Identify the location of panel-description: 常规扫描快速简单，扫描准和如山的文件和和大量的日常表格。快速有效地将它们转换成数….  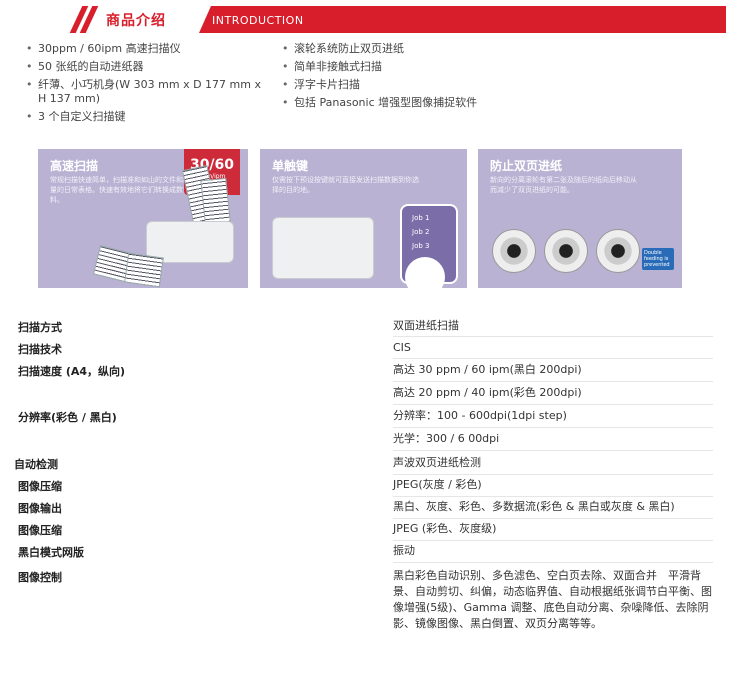
(123, 190).